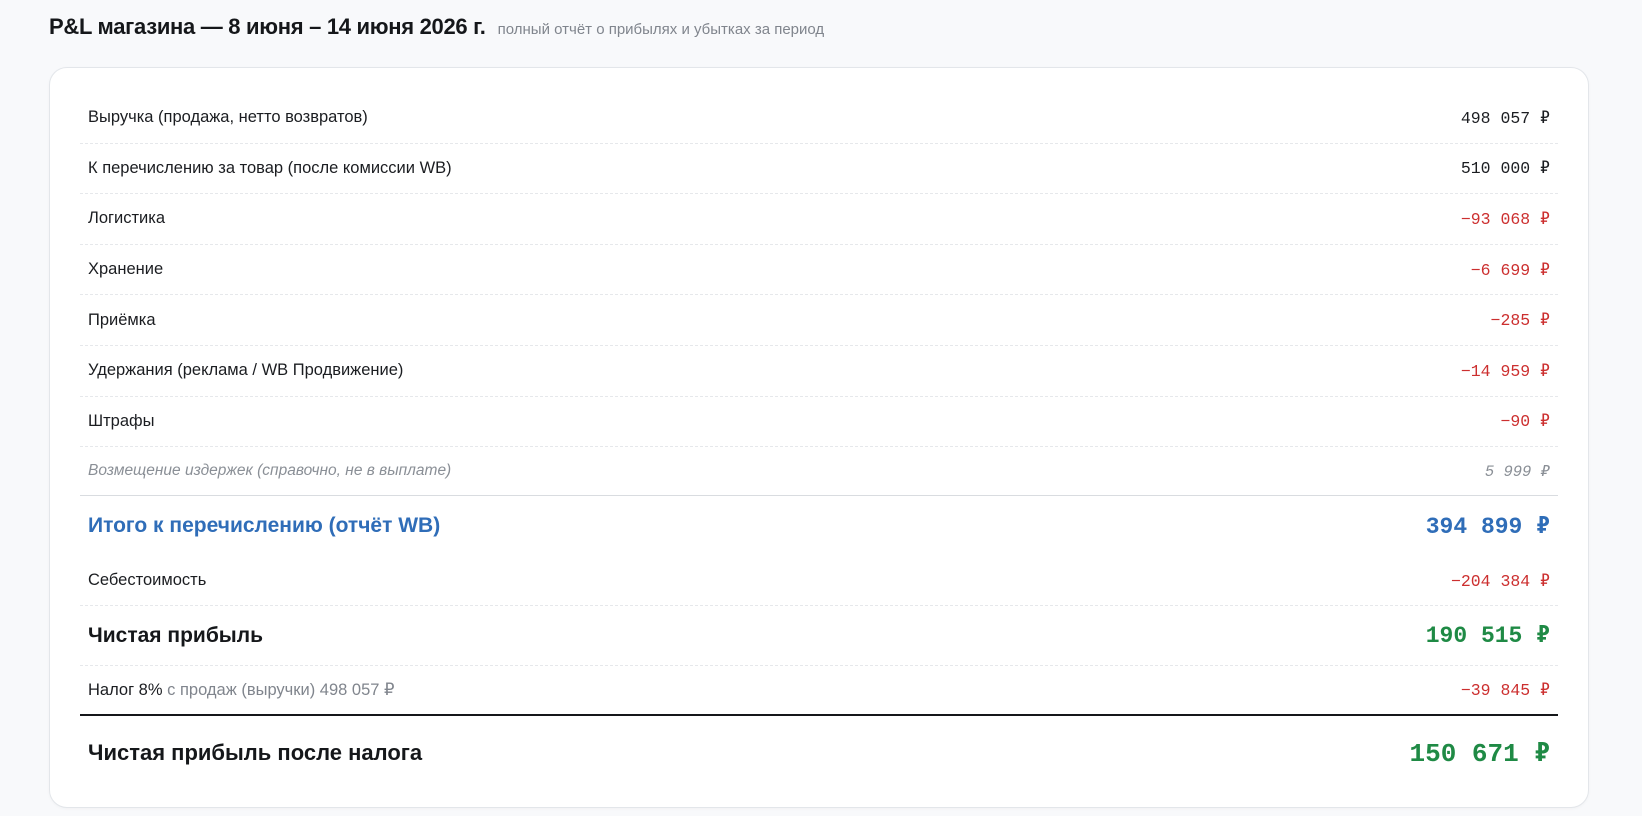 The image size is (1642, 816). I want to click on row-label: Выручка (продажа, нетто возвратов), so click(228, 117).